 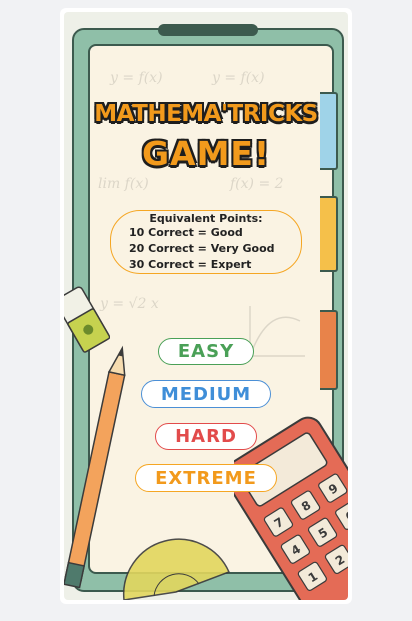 What do you see at coordinates (176, 569) in the screenshot?
I see `protractor-icon` at bounding box center [176, 569].